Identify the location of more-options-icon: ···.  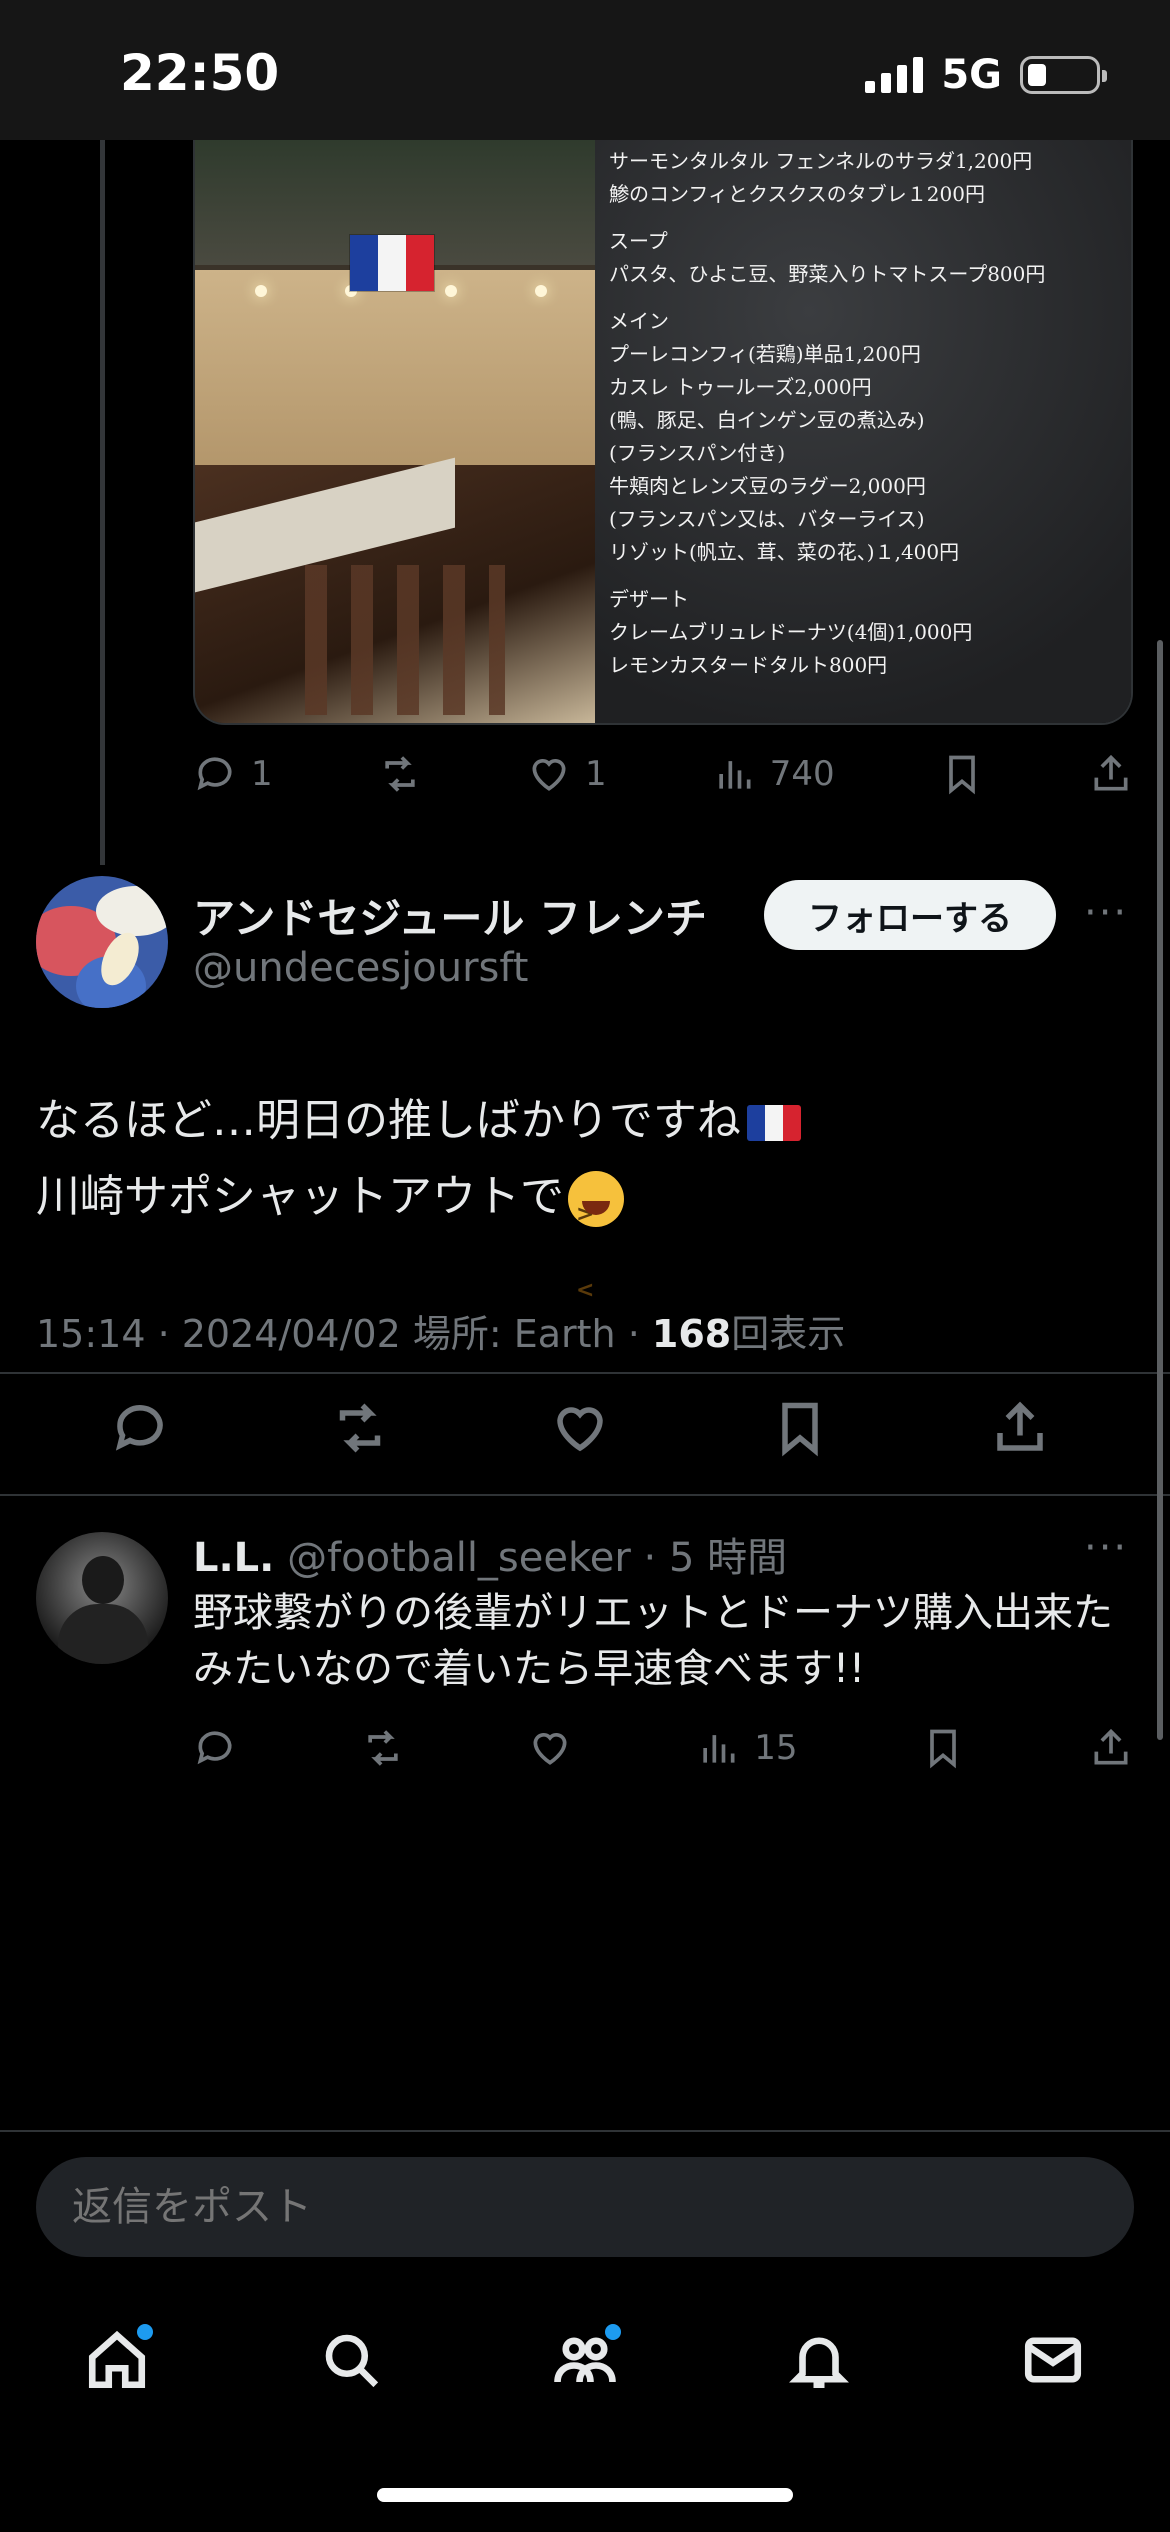
(1106, 913).